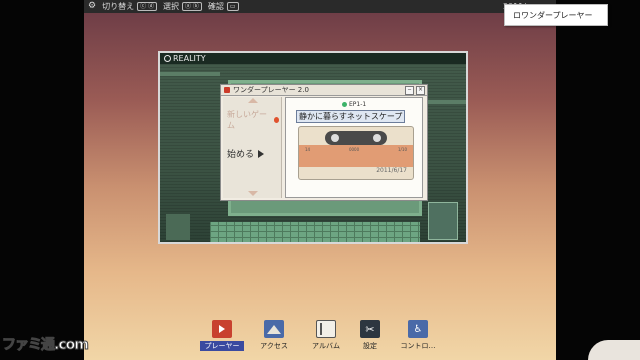 The image size is (640, 360). I want to click on key-cd: ⓒ ⓓ, so click(147, 6).